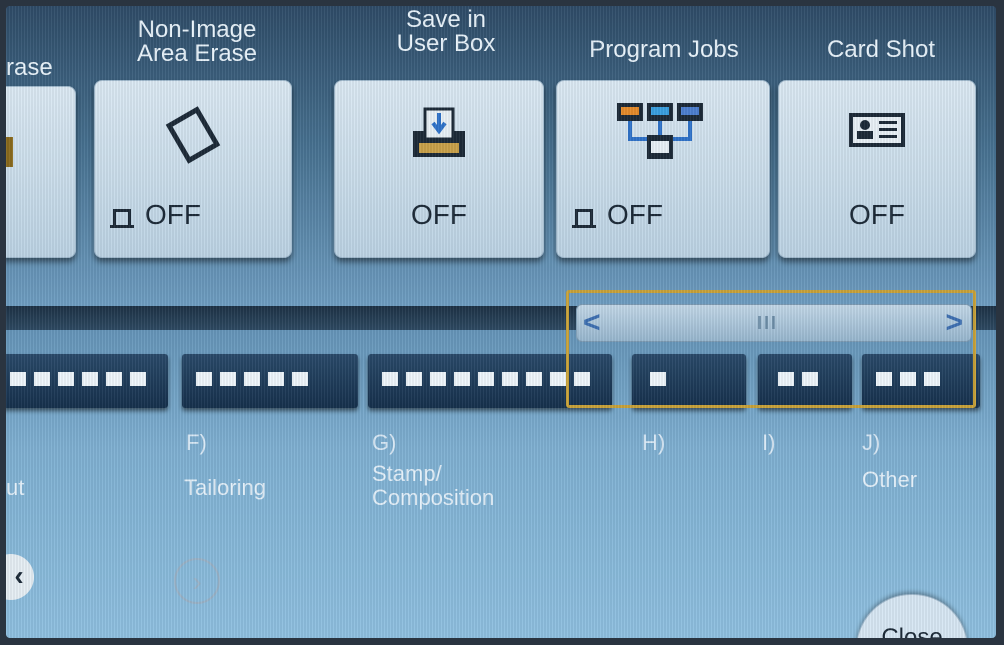 This screenshot has height=645, width=1004. Describe the element at coordinates (29, 67) in the screenshot. I see `function-label-erase: rase` at that location.